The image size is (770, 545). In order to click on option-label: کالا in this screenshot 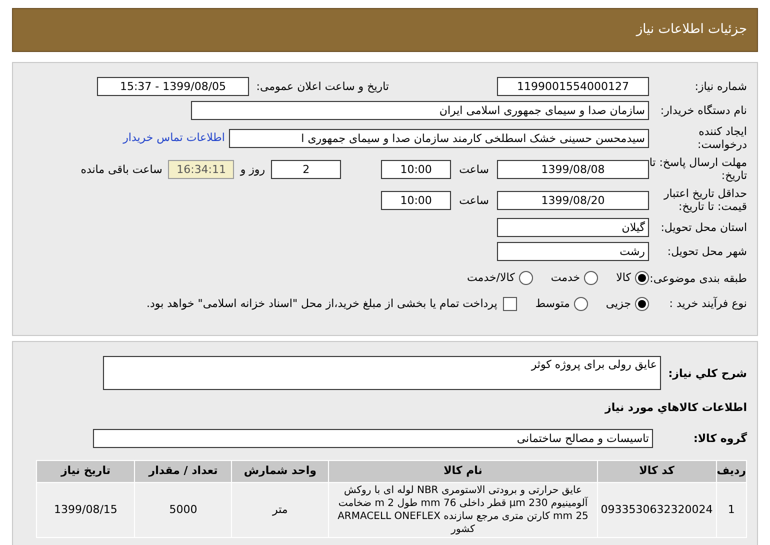, I will do `click(623, 278)`.